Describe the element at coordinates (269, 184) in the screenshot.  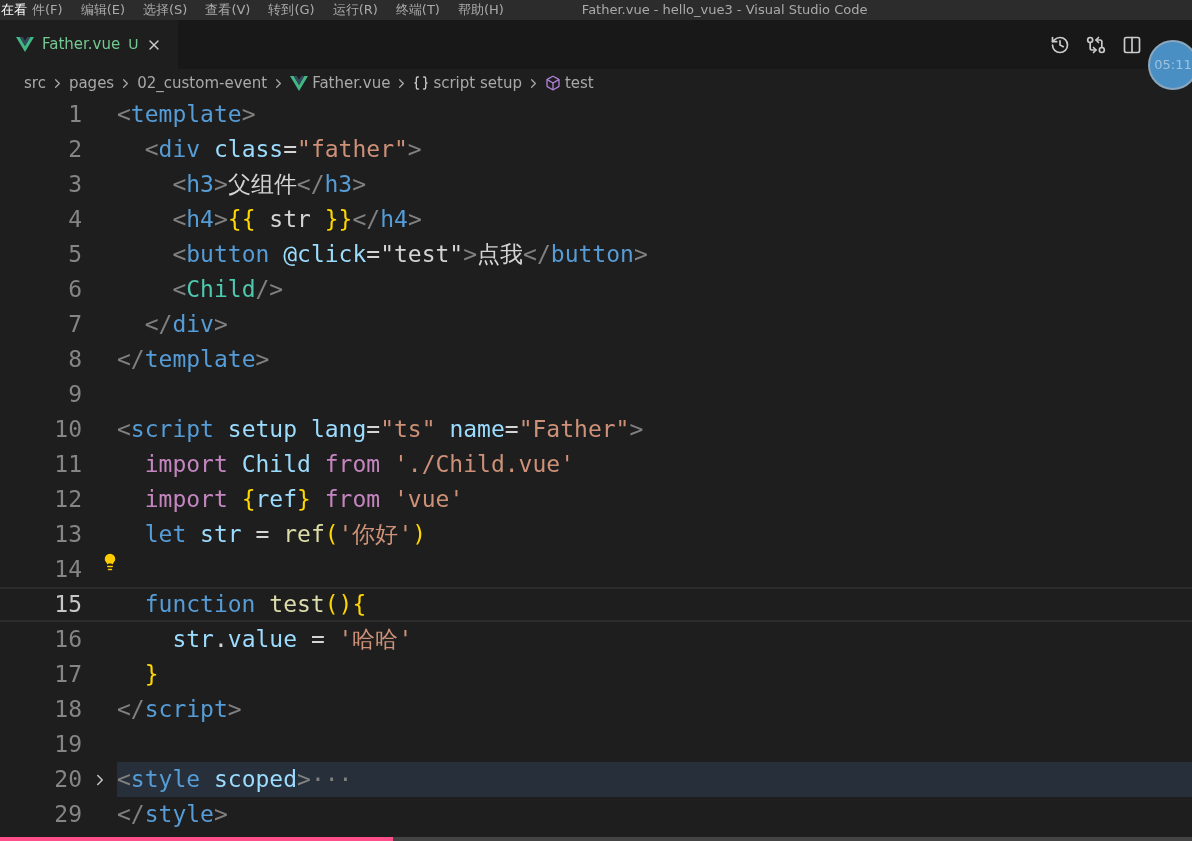
I see `code-line: <h3>父组件</h3>` at that location.